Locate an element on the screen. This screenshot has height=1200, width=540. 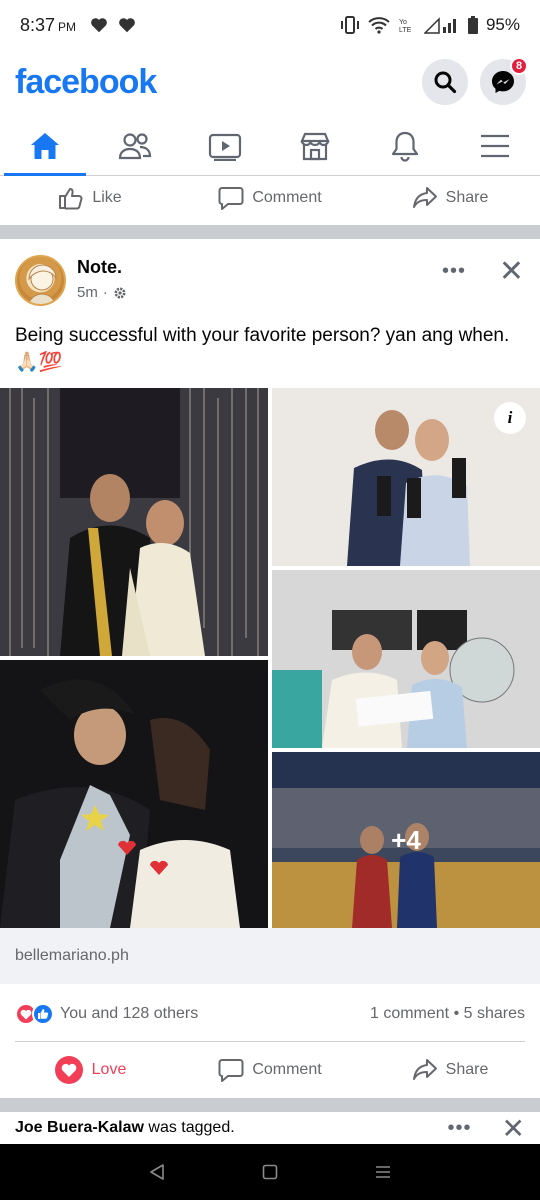
tab-friends is located at coordinates (135, 145).